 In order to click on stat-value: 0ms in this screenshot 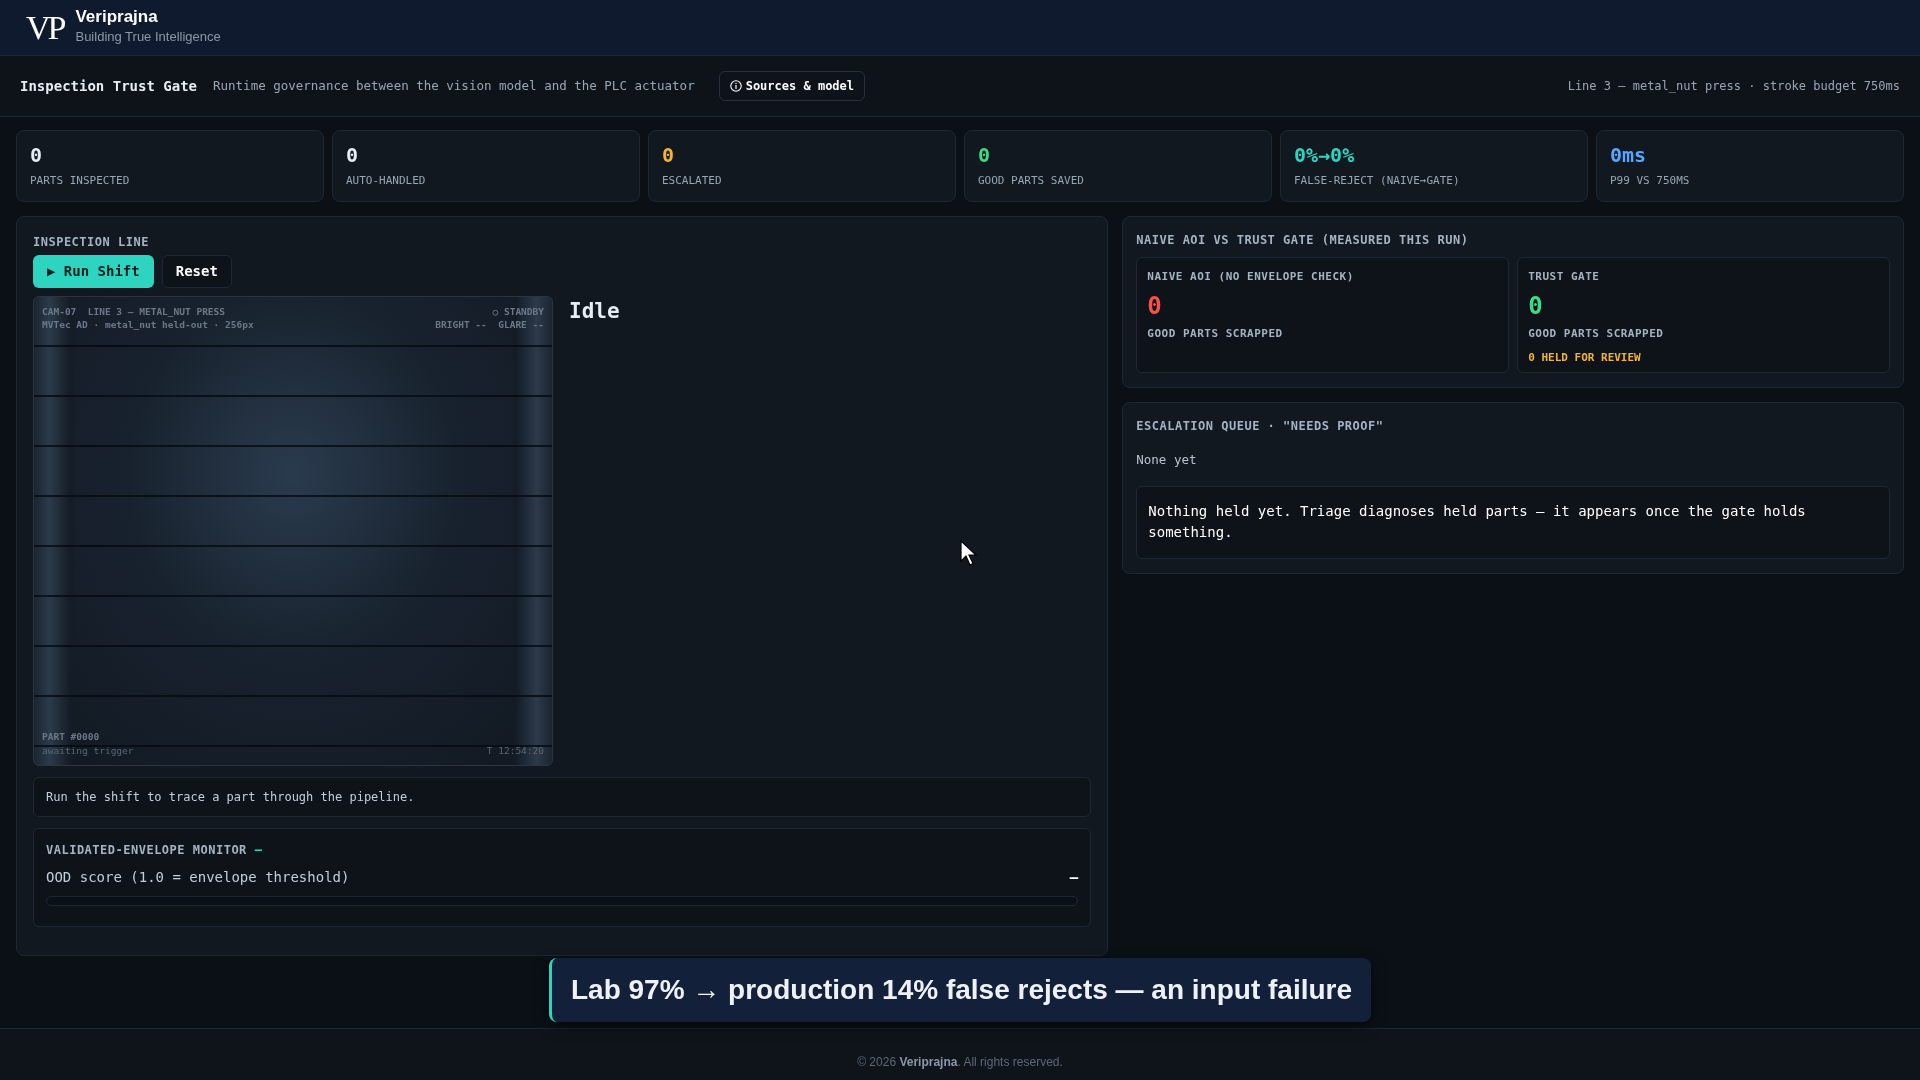, I will do `click(1629, 155)`.